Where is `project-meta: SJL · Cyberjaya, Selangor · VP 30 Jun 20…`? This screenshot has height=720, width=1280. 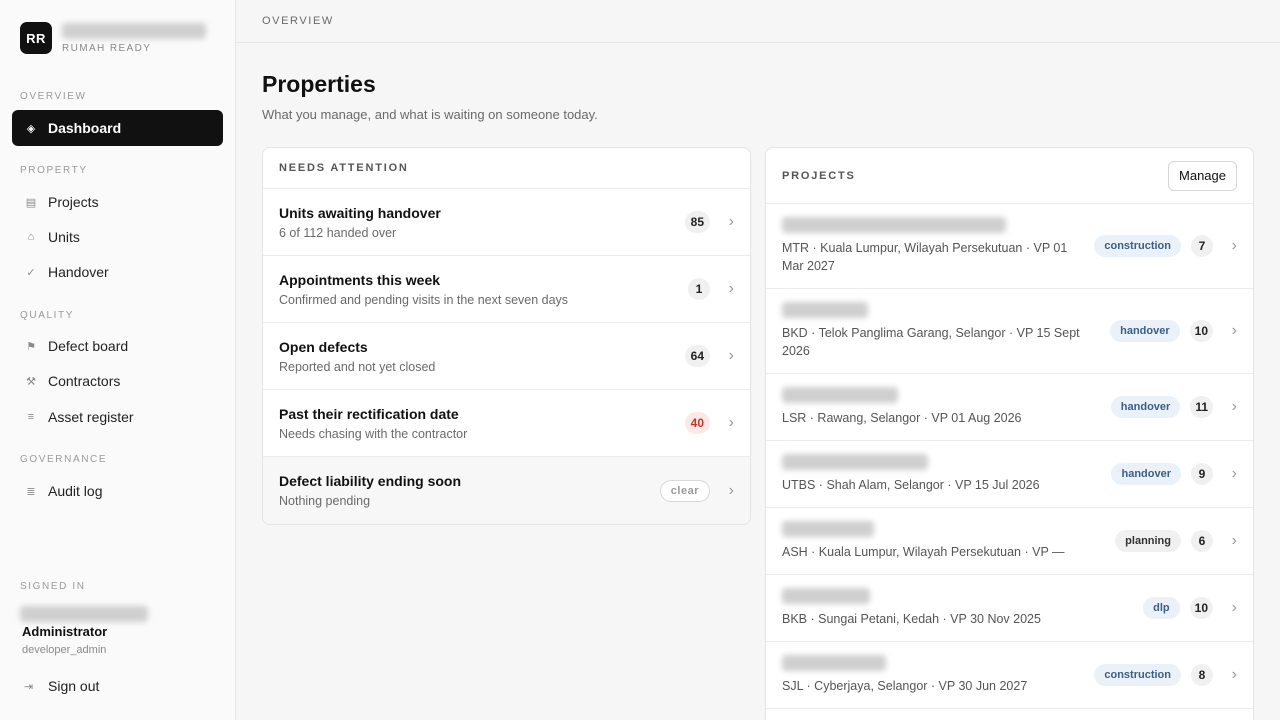
project-meta: SJL · Cyberjaya, Selangor · VP 30 Jun 20… is located at coordinates (905, 686).